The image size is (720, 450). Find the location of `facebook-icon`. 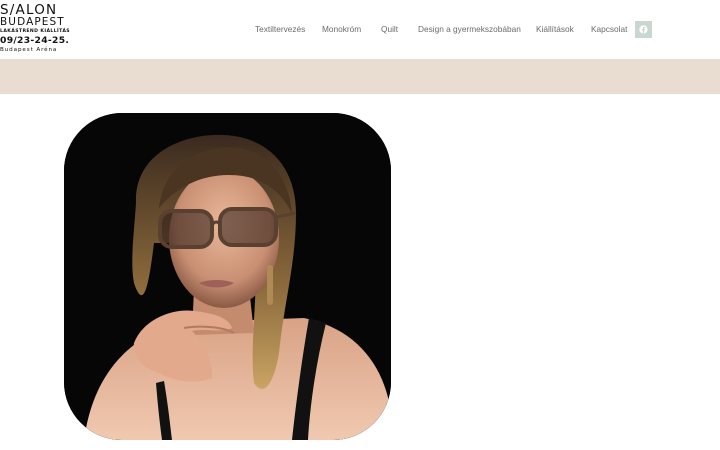

facebook-icon is located at coordinates (643, 29).